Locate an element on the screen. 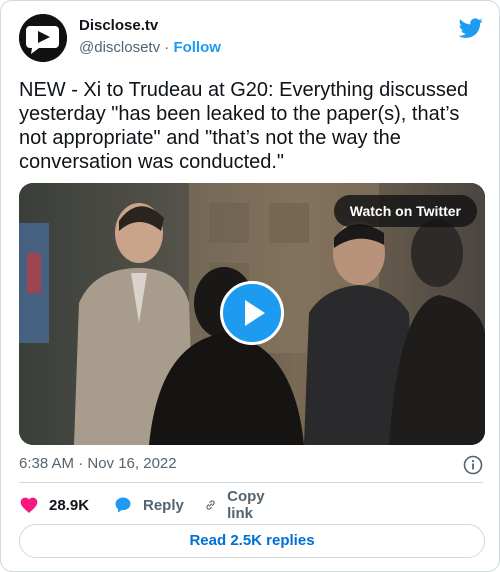  like-button: 28.9K is located at coordinates (54, 505).